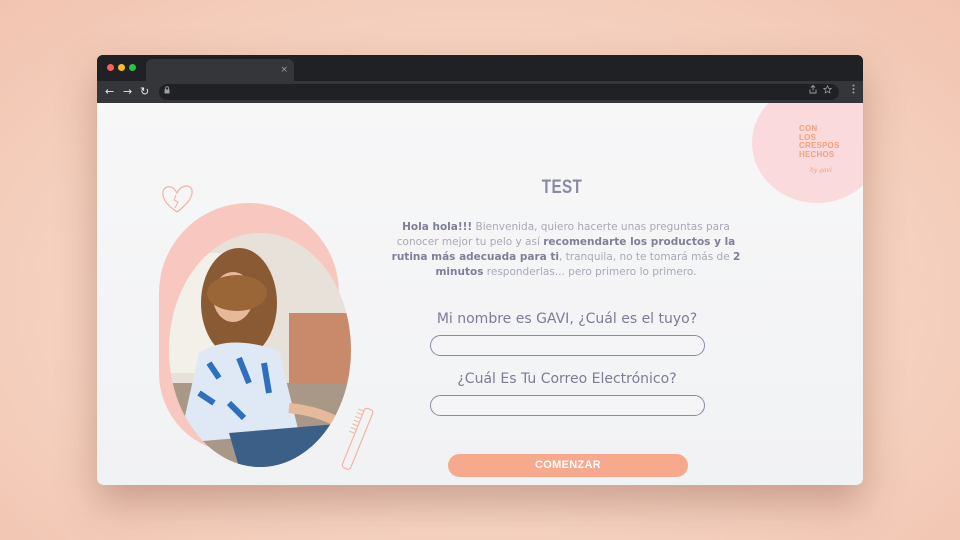 The width and height of the screenshot is (960, 540). What do you see at coordinates (567, 379) in the screenshot?
I see `email-question-label: ¿Cuál Es Tu Correo Electrónico?` at bounding box center [567, 379].